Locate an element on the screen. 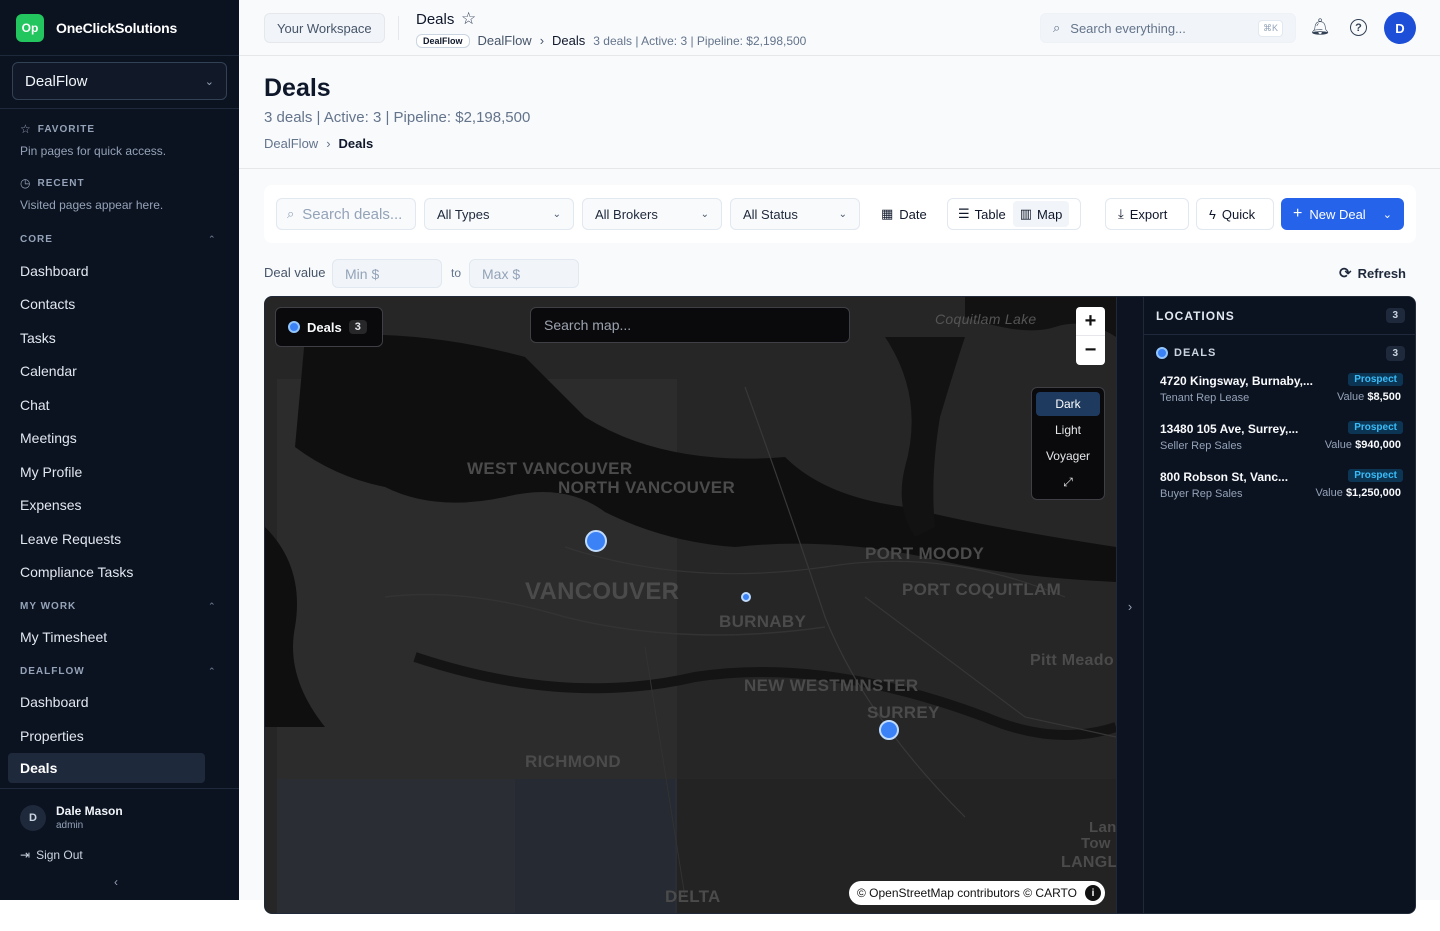 The height and width of the screenshot is (931, 1440). date-filter-label: Date is located at coordinates (913, 214).